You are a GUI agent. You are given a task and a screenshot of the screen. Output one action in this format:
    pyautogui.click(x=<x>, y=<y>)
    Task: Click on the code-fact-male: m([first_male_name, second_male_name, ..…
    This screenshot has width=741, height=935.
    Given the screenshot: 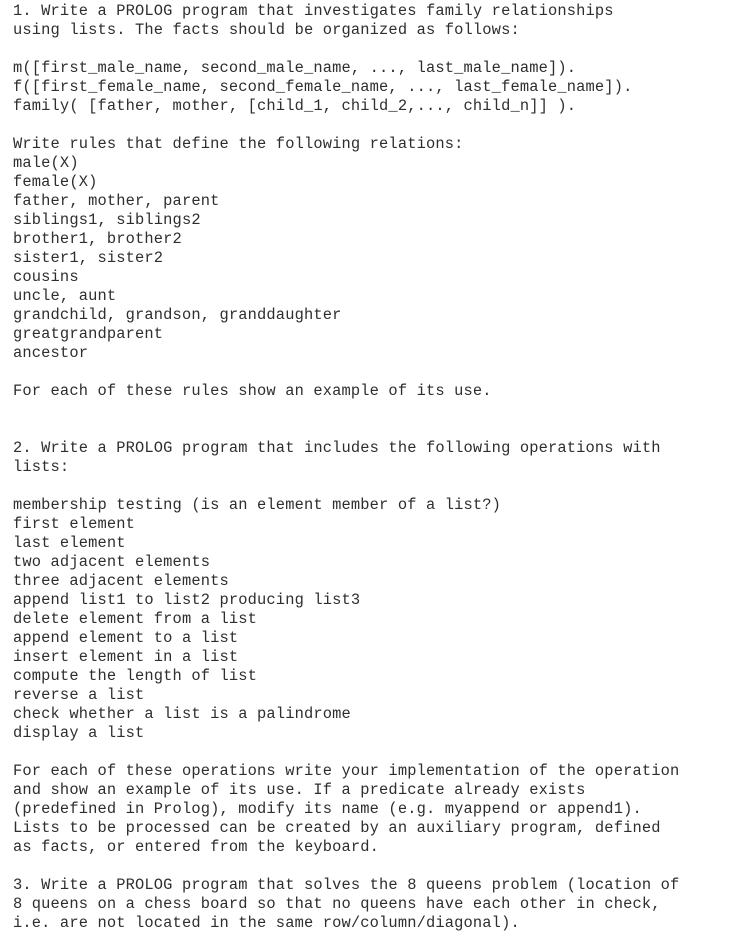 What is the action you would take?
    pyautogui.click(x=295, y=68)
    